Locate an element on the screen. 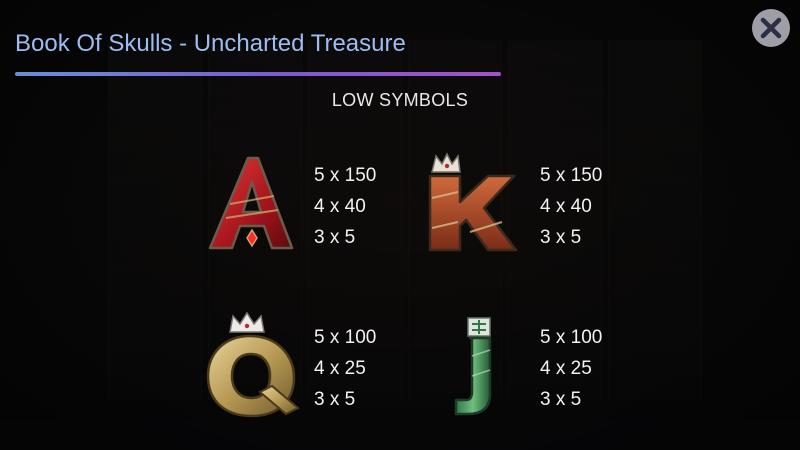 The height and width of the screenshot is (450, 800). close-icon is located at coordinates (771, 28).